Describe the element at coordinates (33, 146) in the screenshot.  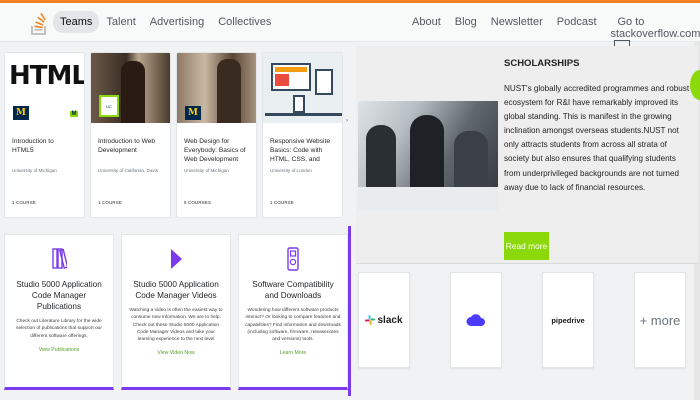
I see `course-title: Introduction to HTML5` at that location.